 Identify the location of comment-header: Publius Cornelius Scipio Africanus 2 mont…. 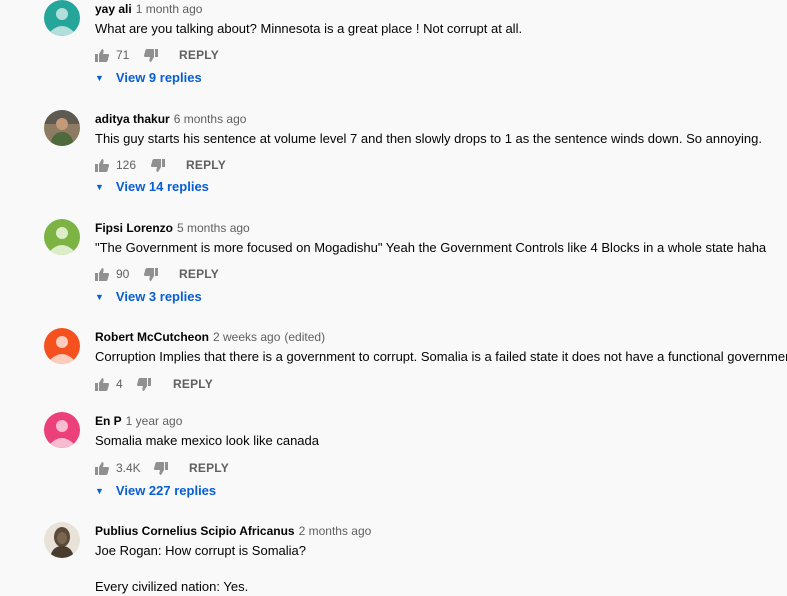
(233, 531).